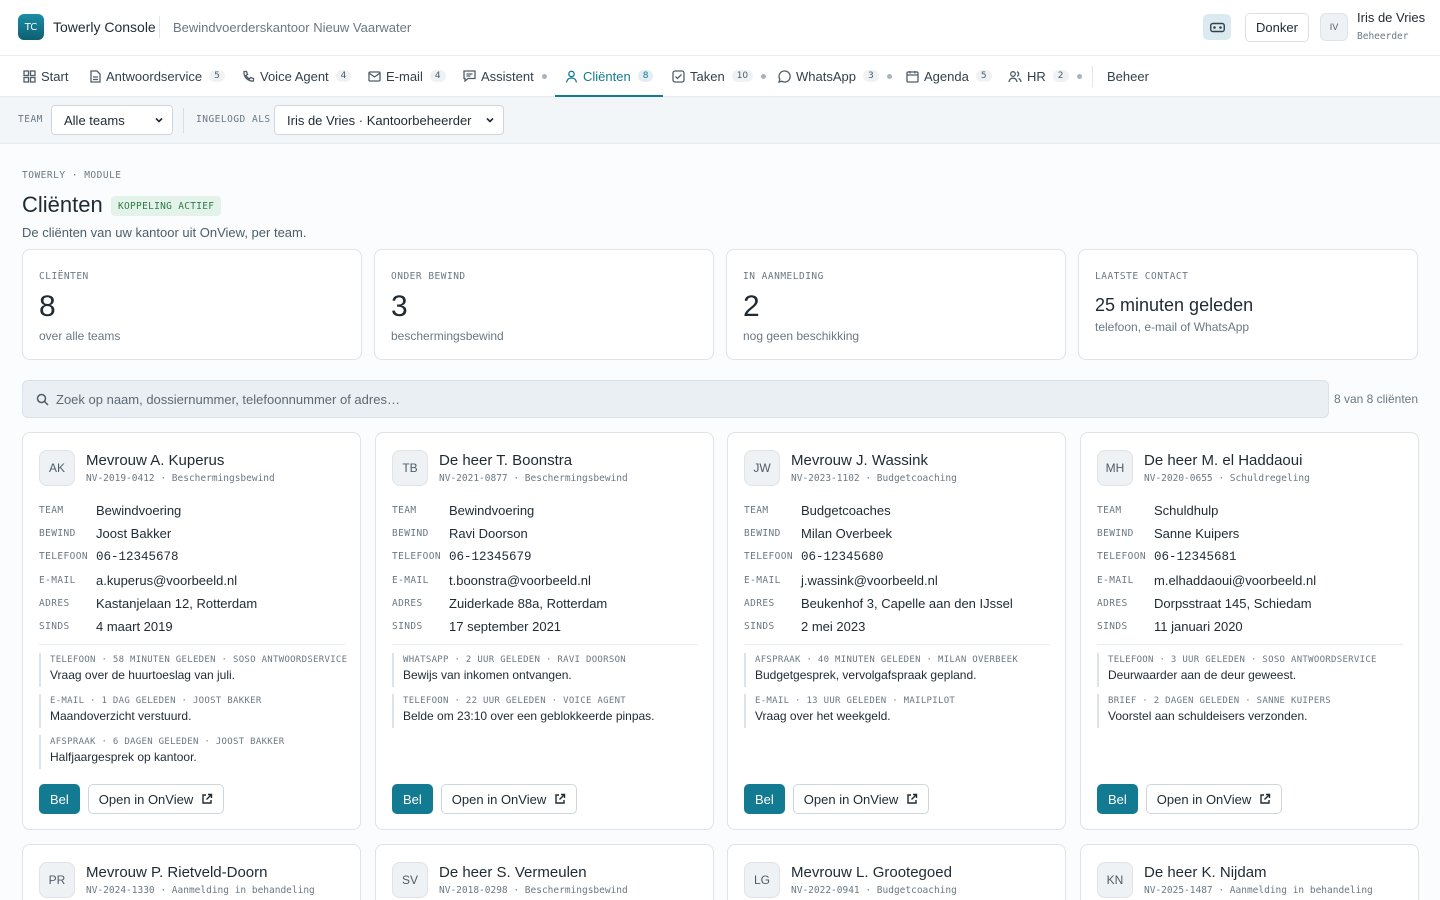  Describe the element at coordinates (137, 557) in the screenshot. I see `phone-link: 06-12345678` at that location.